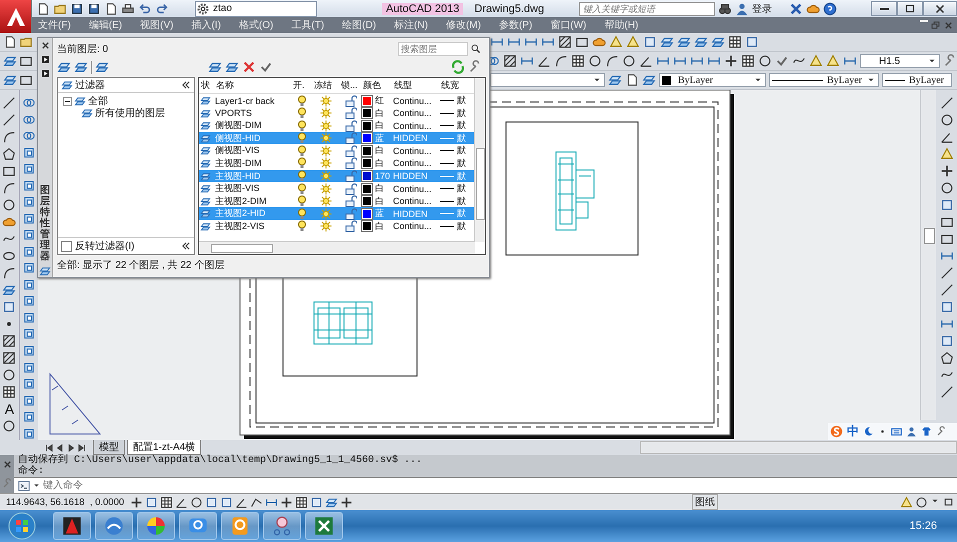 This screenshot has height=542, width=957. What do you see at coordinates (337, 125) in the screenshot?
I see `layer-row: 侧视图-DIM 白 Continu... 默` at bounding box center [337, 125].